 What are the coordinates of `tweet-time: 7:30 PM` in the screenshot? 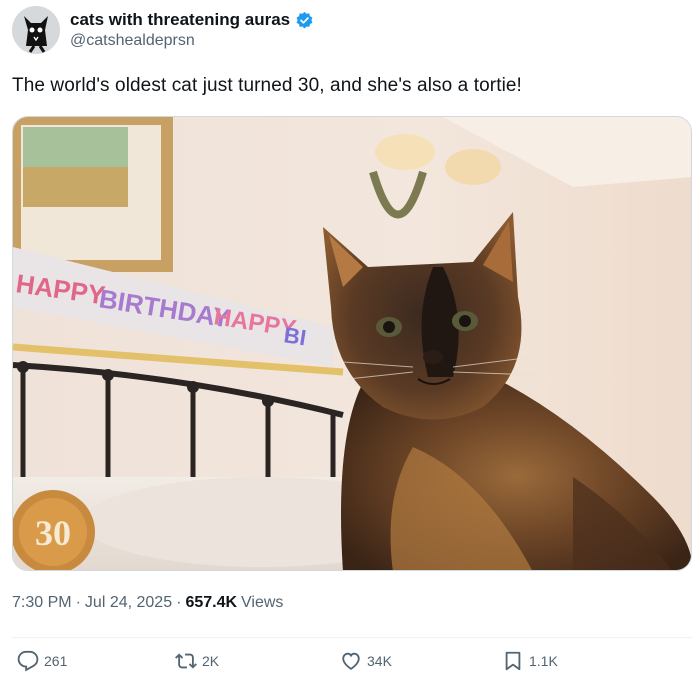 It's located at (42, 603).